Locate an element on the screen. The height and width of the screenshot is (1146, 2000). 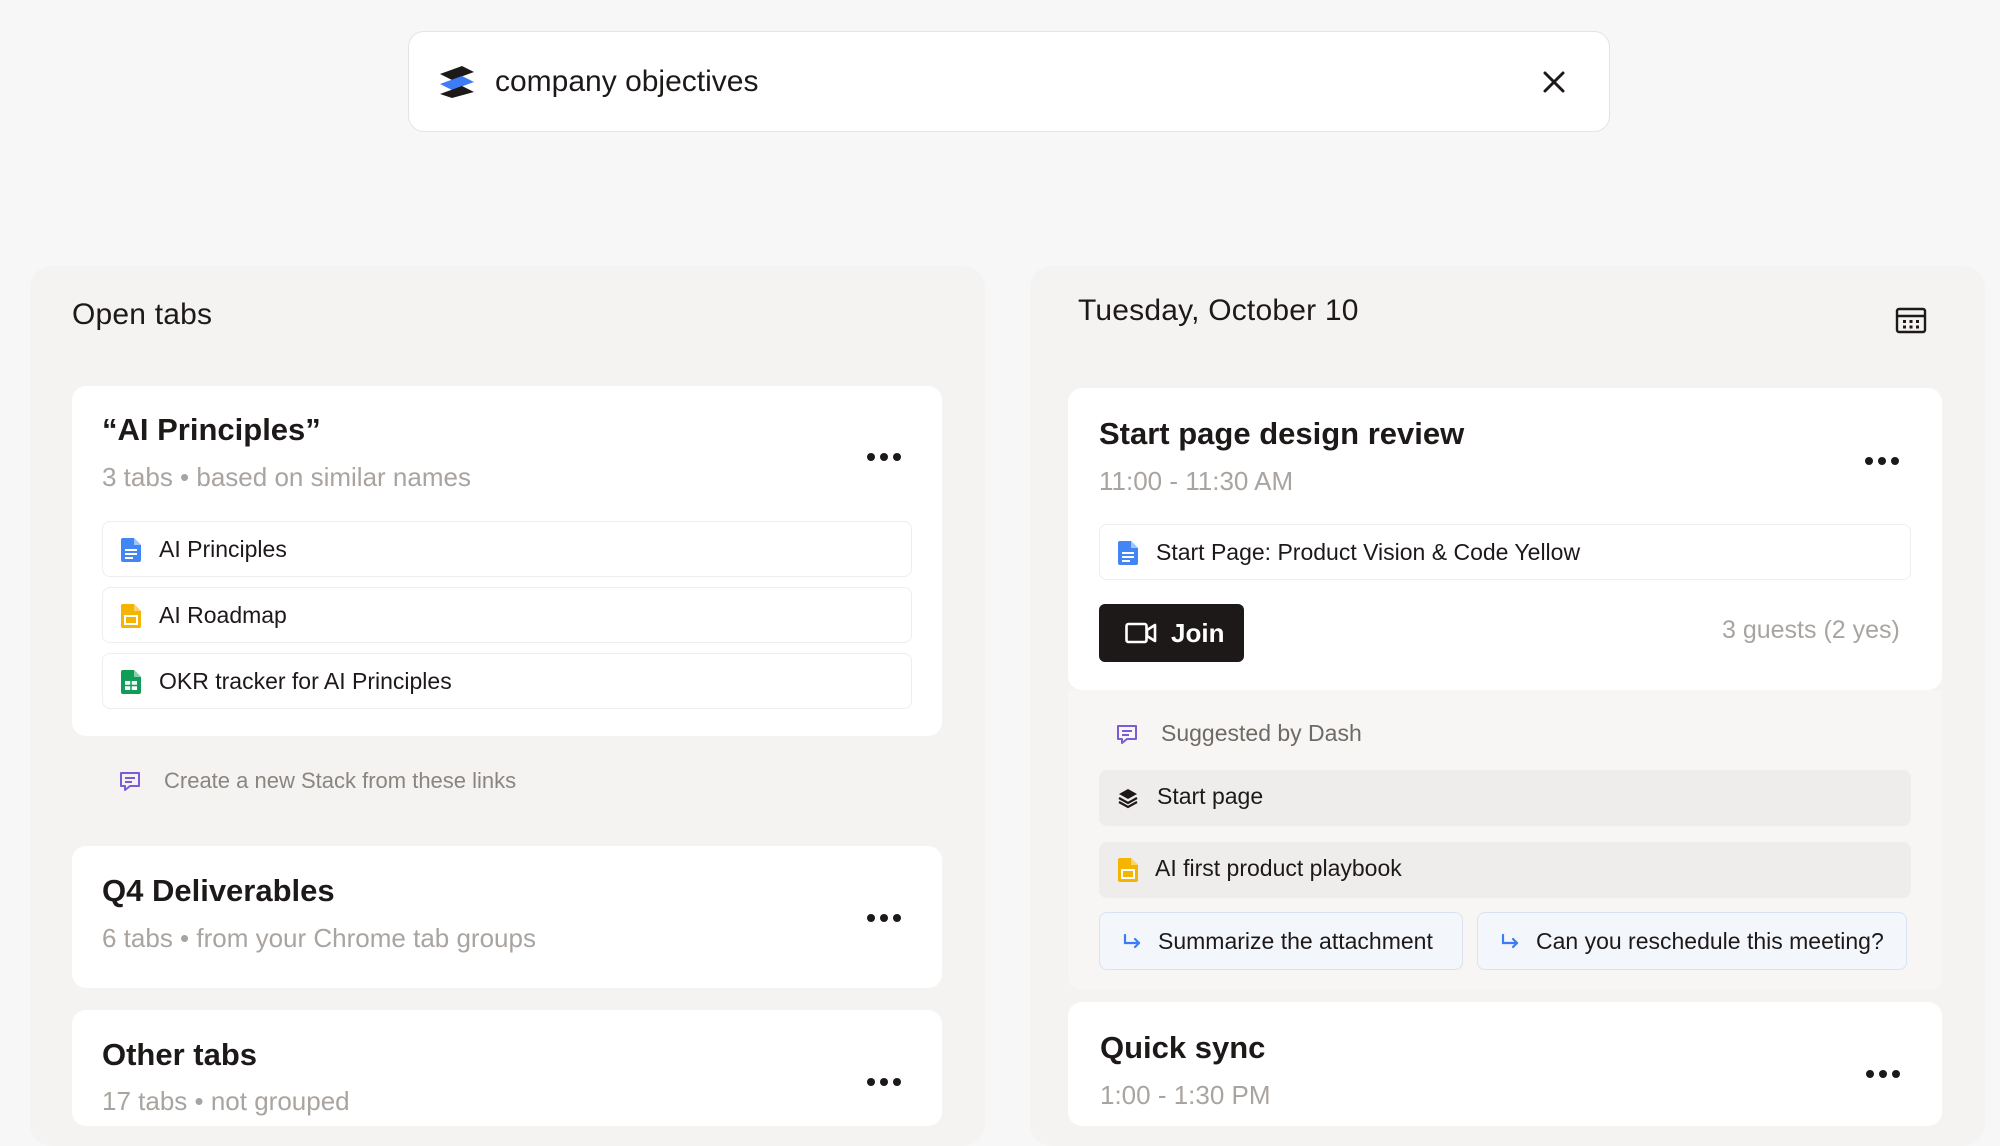
tab-group-subtitle: 17 tabs • not grouped is located at coordinates (226, 1101).